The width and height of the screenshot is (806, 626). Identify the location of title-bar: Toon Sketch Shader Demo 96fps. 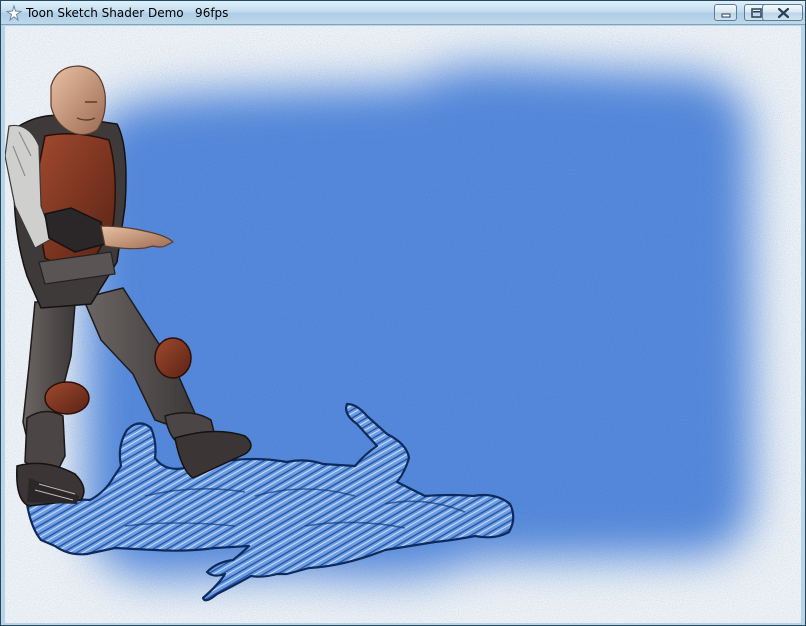
(403, 13).